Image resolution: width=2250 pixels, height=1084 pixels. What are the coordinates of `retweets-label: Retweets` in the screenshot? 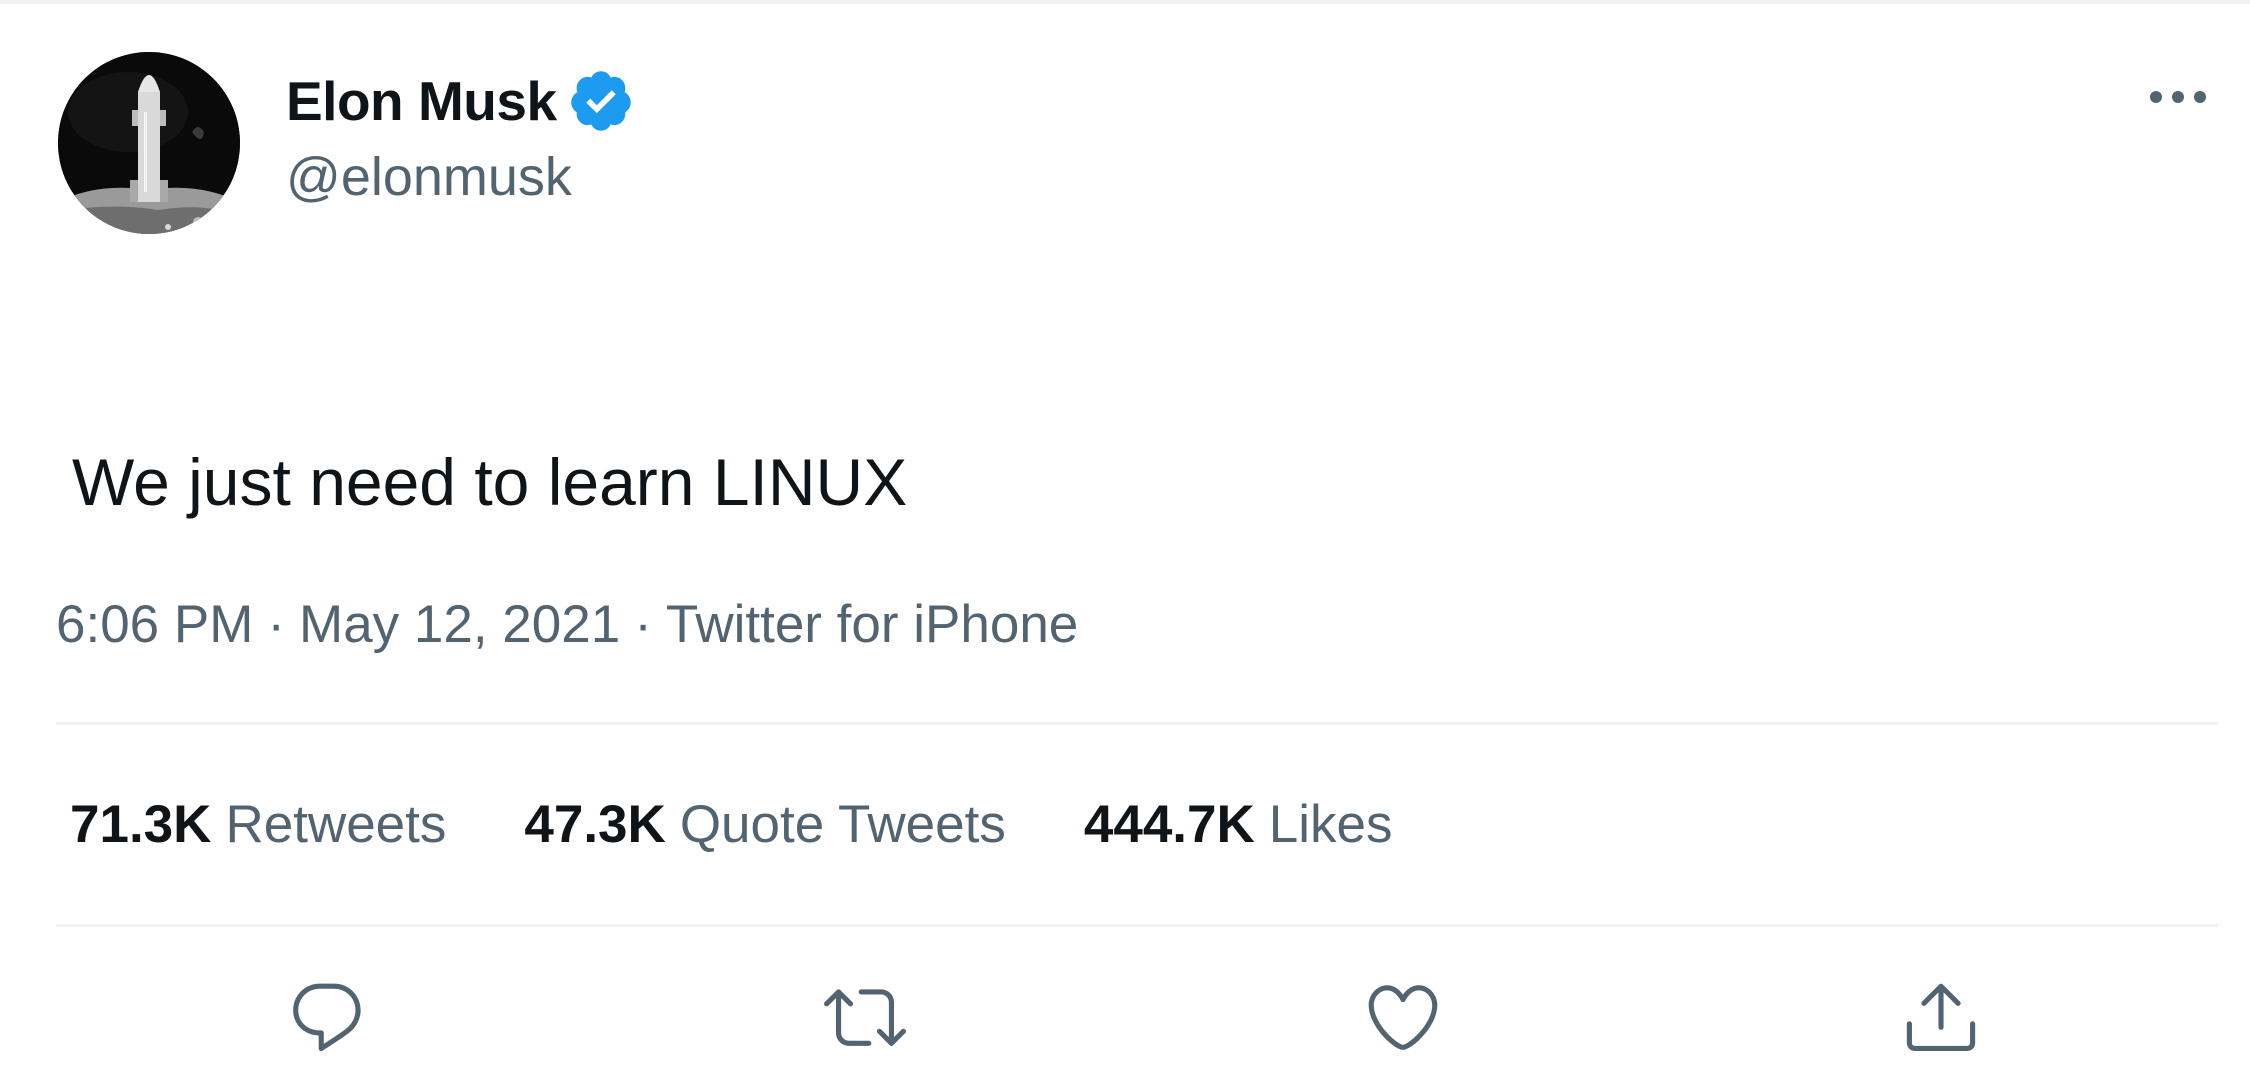 It's located at (336, 824).